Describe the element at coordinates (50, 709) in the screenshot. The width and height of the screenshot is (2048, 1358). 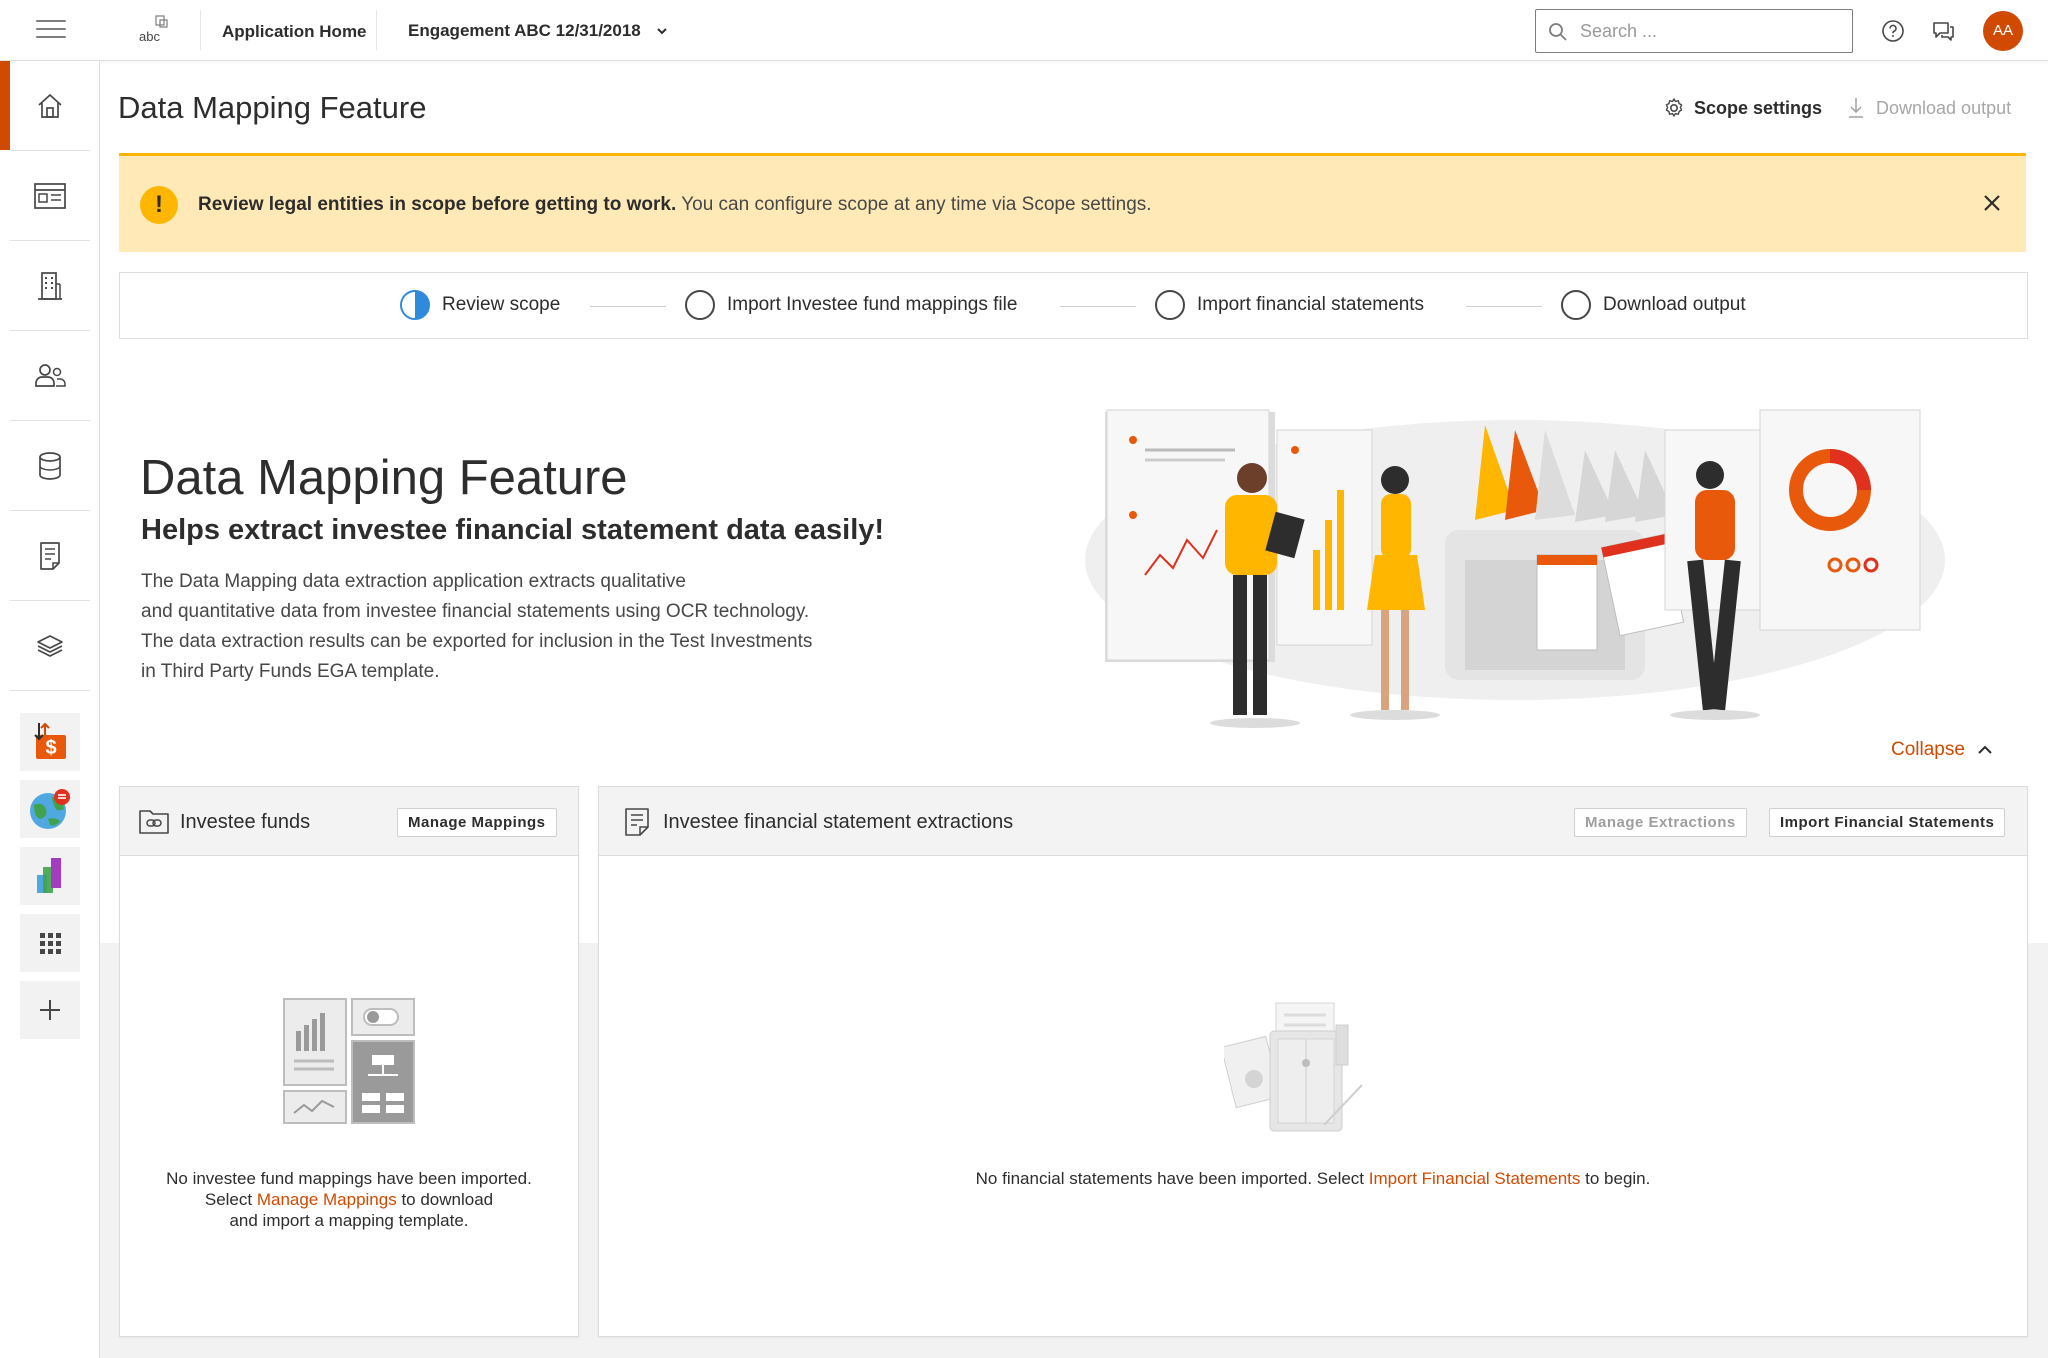
I see `left-rail: $` at that location.